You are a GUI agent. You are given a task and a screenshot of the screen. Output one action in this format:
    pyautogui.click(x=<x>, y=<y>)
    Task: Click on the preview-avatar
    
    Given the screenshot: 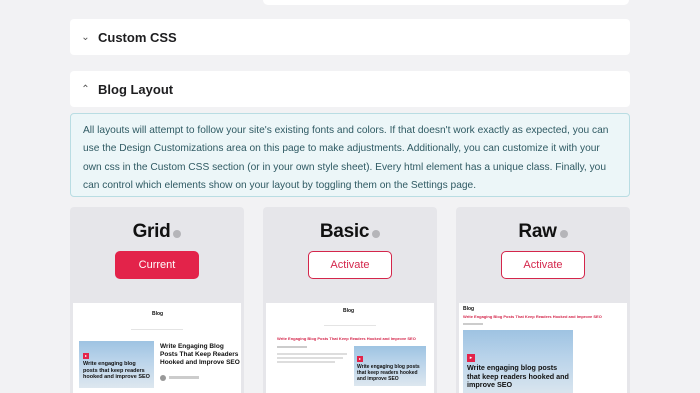 What is the action you would take?
    pyautogui.click(x=163, y=378)
    